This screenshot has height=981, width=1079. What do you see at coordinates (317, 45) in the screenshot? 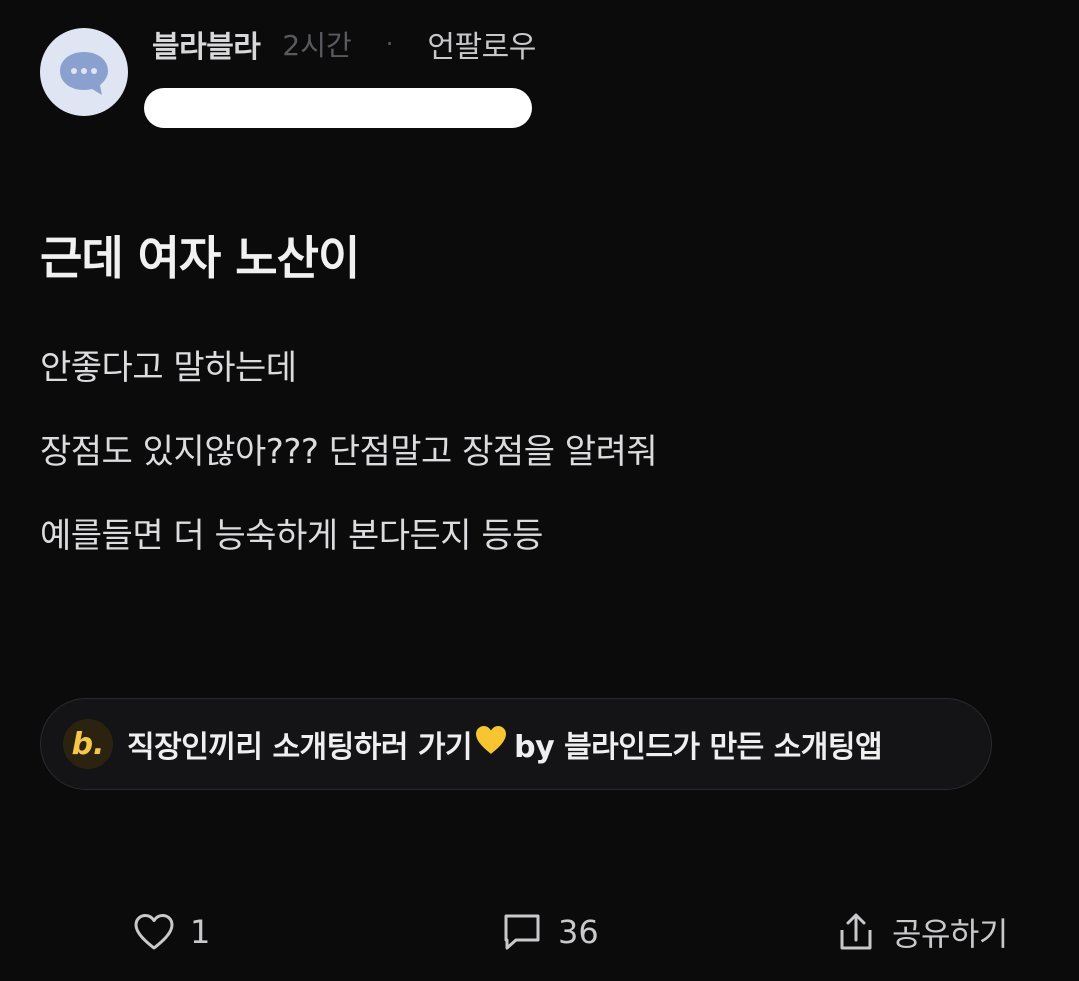
I see `post-timestamp: 2시간` at bounding box center [317, 45].